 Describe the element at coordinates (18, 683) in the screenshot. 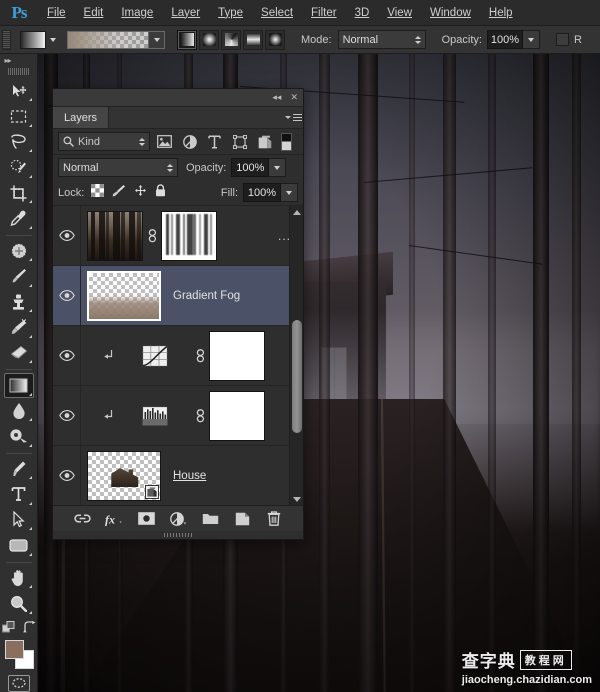

I see `quick-mask-toggle` at that location.